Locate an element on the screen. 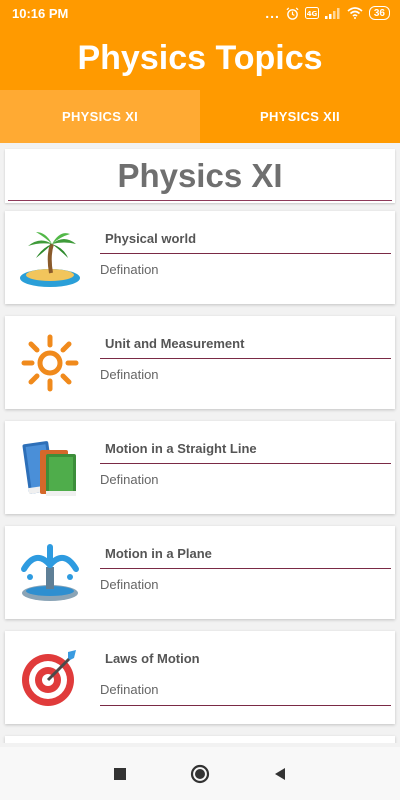  topic-card-unit-and-measurement: Unit and Measurement Defination is located at coordinates (200, 362).